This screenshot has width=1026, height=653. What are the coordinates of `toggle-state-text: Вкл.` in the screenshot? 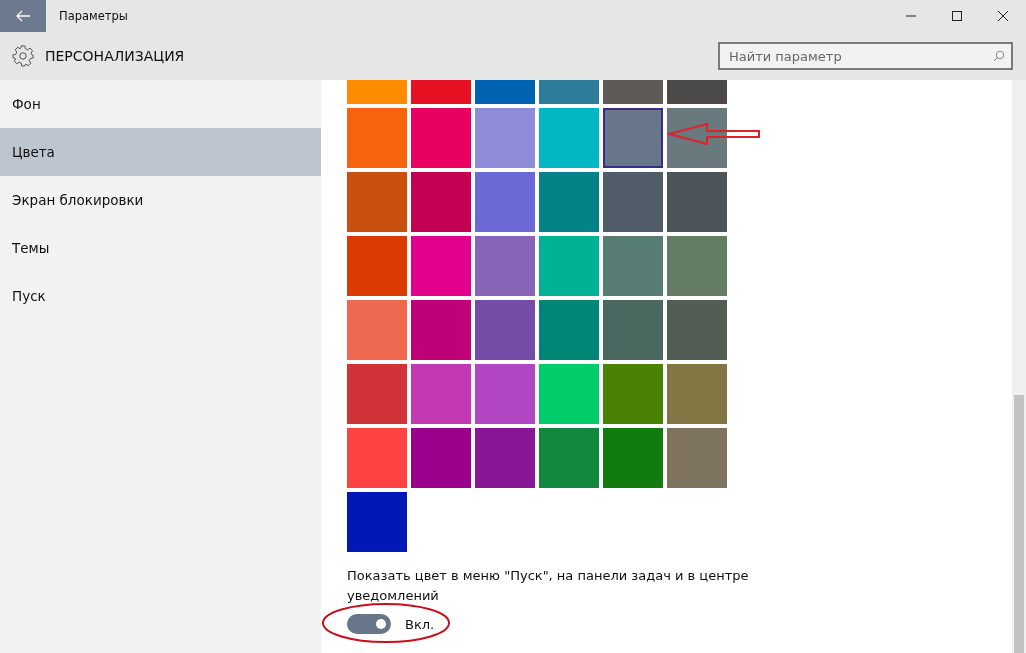 It's located at (420, 624).